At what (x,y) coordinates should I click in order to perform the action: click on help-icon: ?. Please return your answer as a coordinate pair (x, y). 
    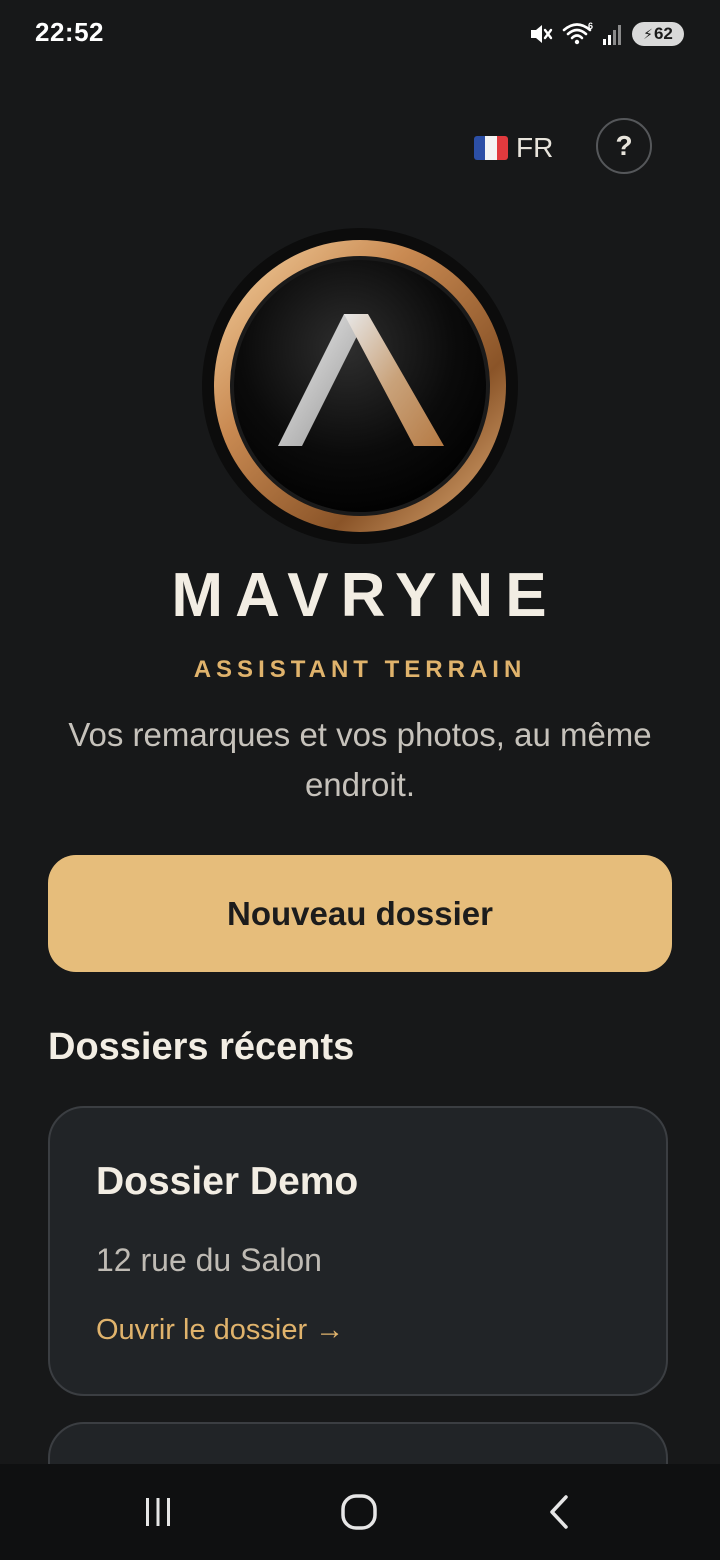
    Looking at the image, I should click on (624, 145).